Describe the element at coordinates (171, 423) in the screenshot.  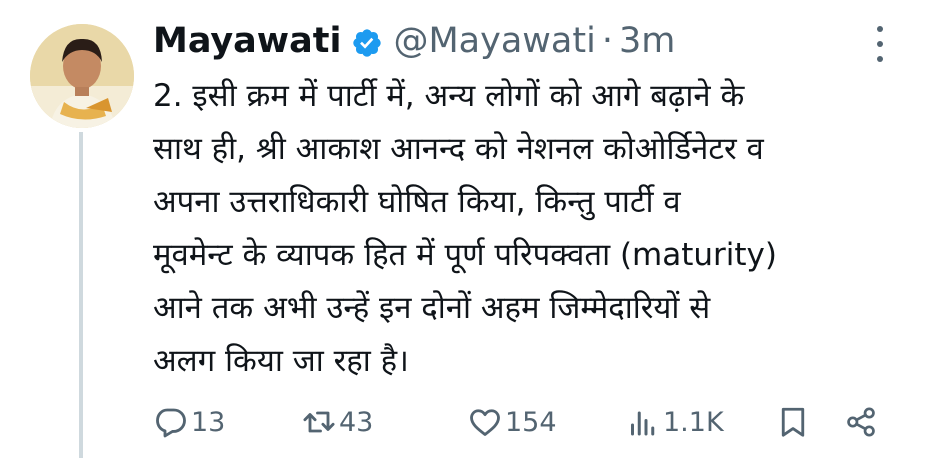
I see `reply-icon` at that location.